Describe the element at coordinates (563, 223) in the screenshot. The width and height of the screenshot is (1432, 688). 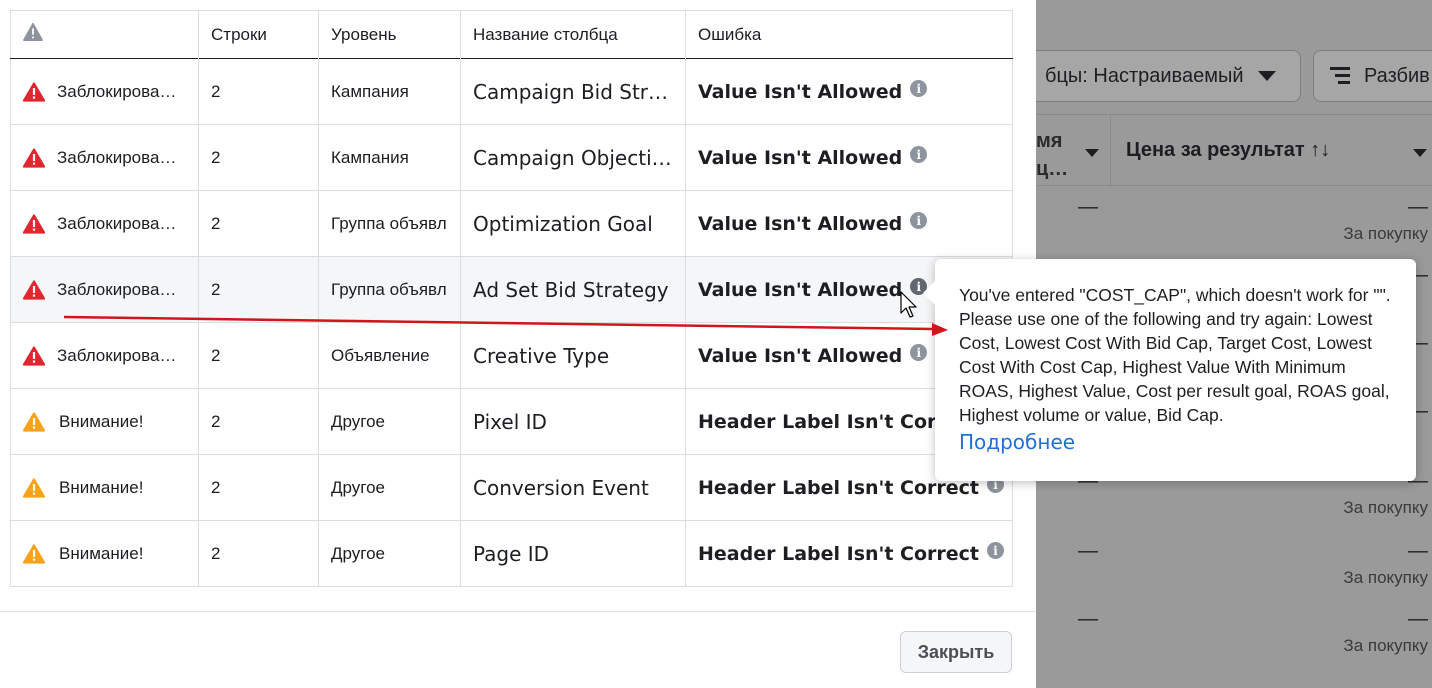
I see `column-name-text: Optimization Goal` at that location.